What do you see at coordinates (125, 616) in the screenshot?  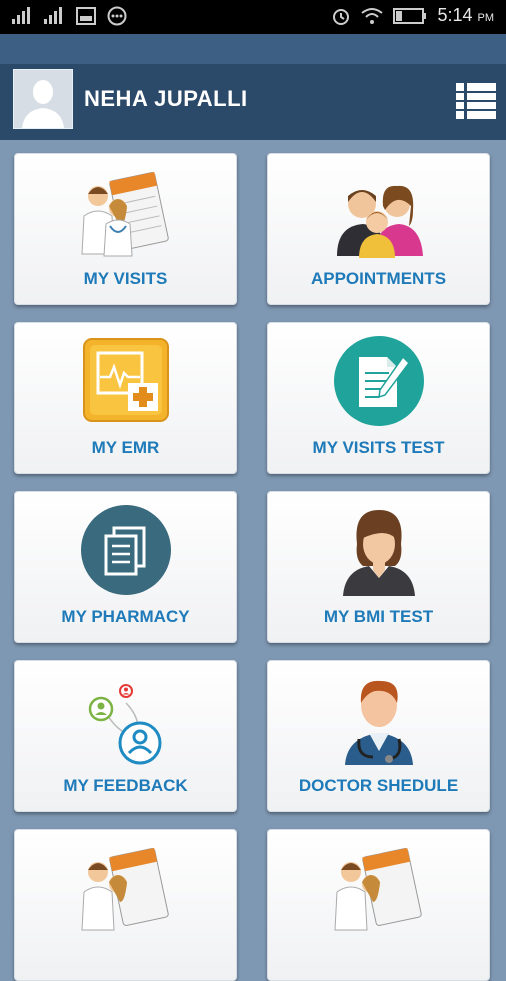 I see `tile-label: MY PHARMACY` at bounding box center [125, 616].